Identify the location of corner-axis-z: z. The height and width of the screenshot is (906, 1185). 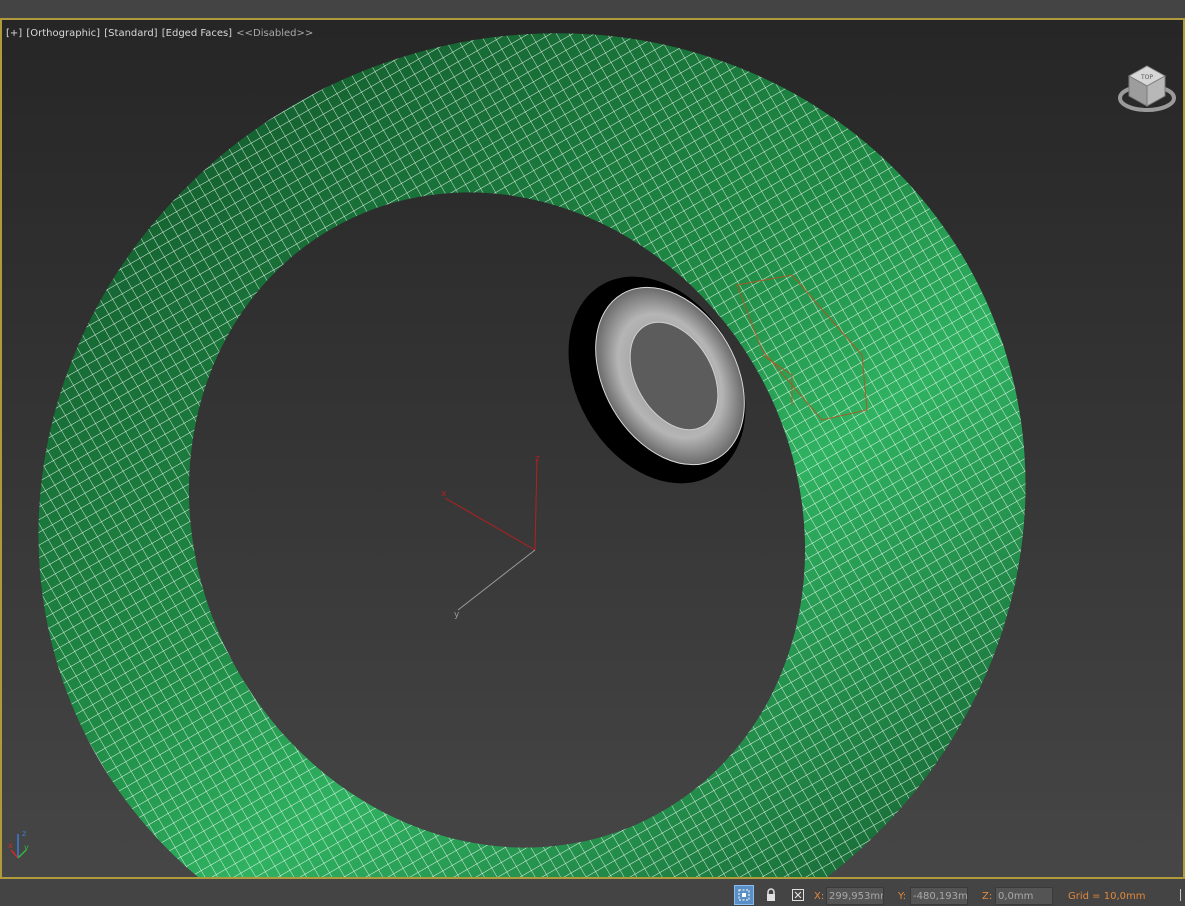
(24, 833).